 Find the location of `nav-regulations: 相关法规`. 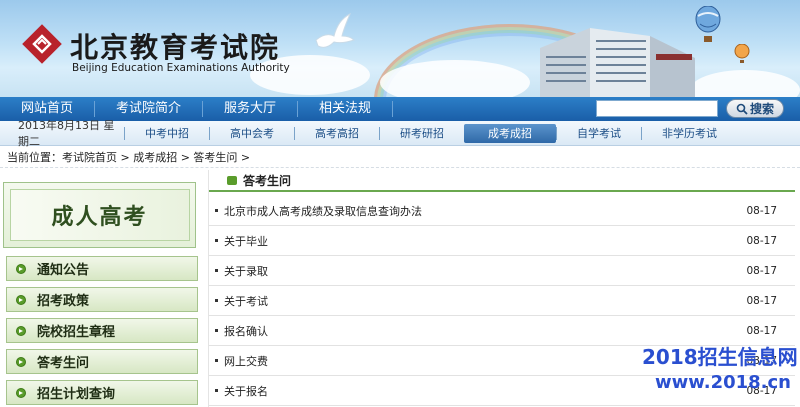

nav-regulations: 相关法规 is located at coordinates (346, 109).